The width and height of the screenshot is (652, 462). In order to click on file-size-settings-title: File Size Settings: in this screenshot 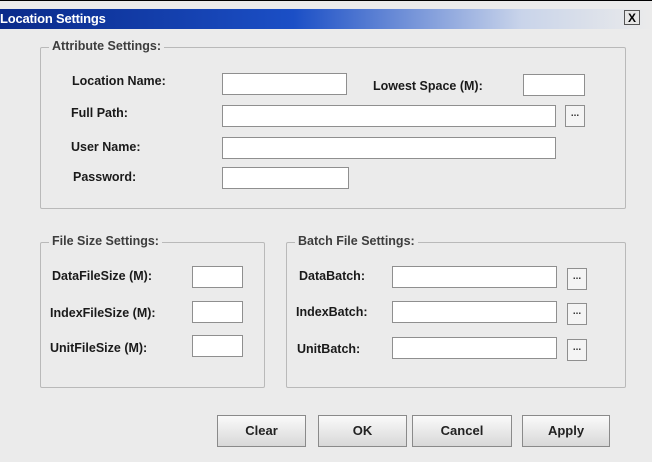, I will do `click(105, 241)`.